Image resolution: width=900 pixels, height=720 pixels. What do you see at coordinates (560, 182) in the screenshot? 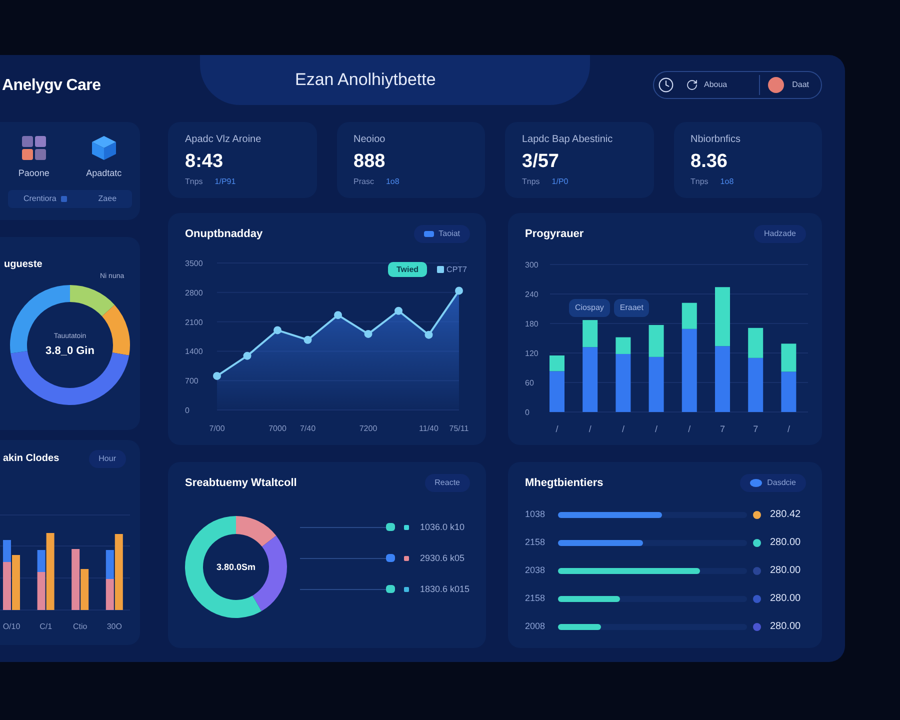
I see `stat-change: 1/P0` at bounding box center [560, 182].